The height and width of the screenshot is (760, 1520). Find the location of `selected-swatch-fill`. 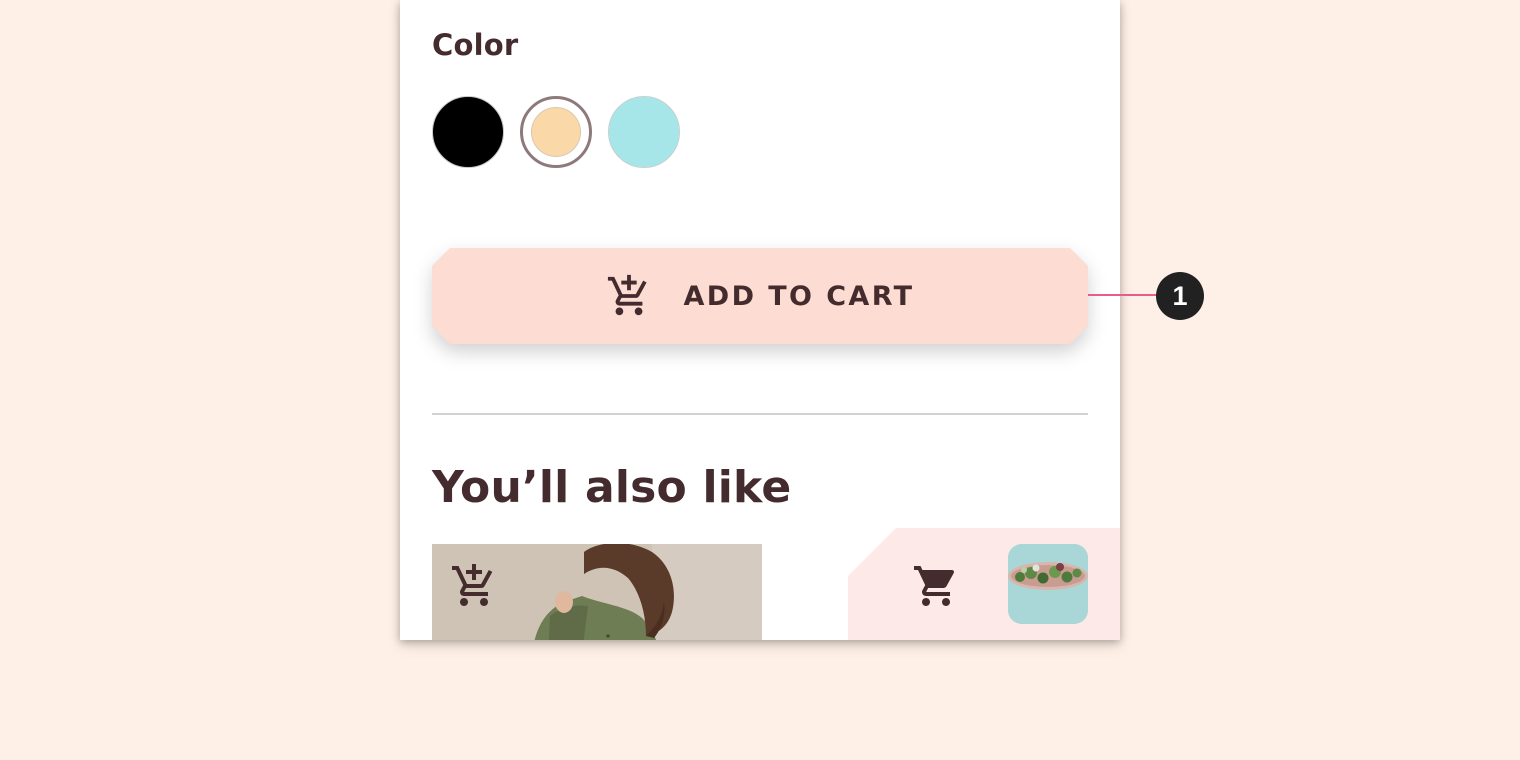

selected-swatch-fill is located at coordinates (556, 132).